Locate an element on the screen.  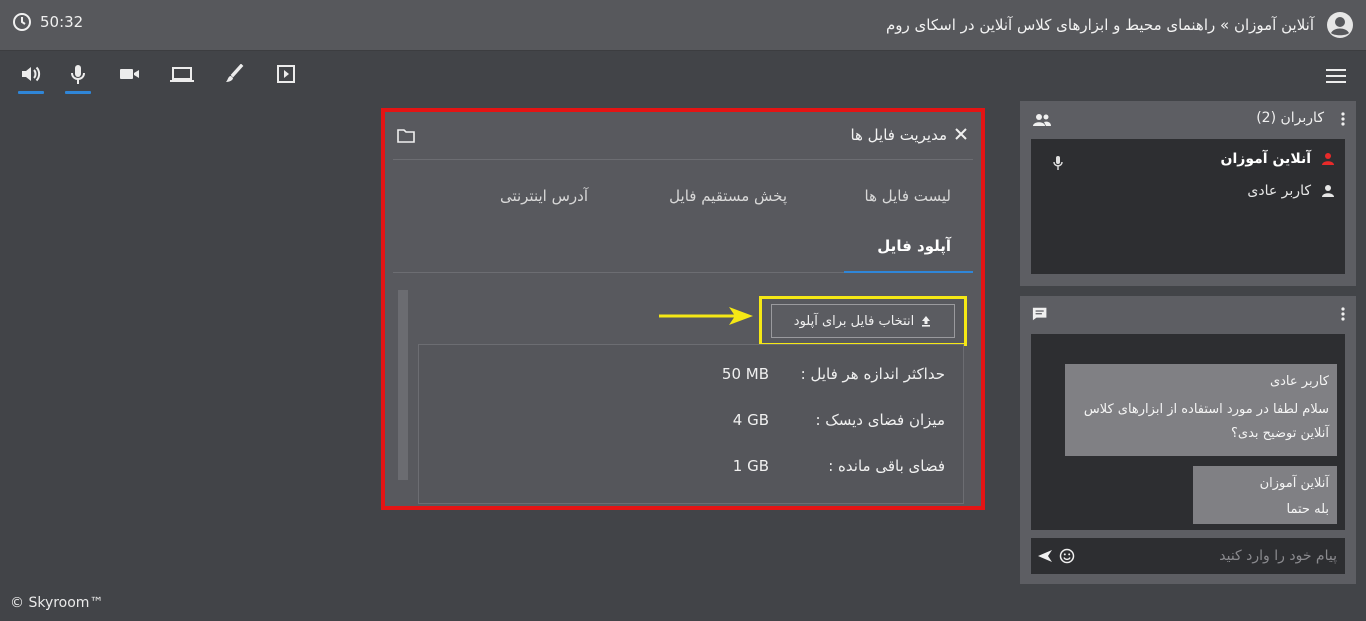
users-list: آنلاین آموزان کاربر عادی is located at coordinates (1188, 206).